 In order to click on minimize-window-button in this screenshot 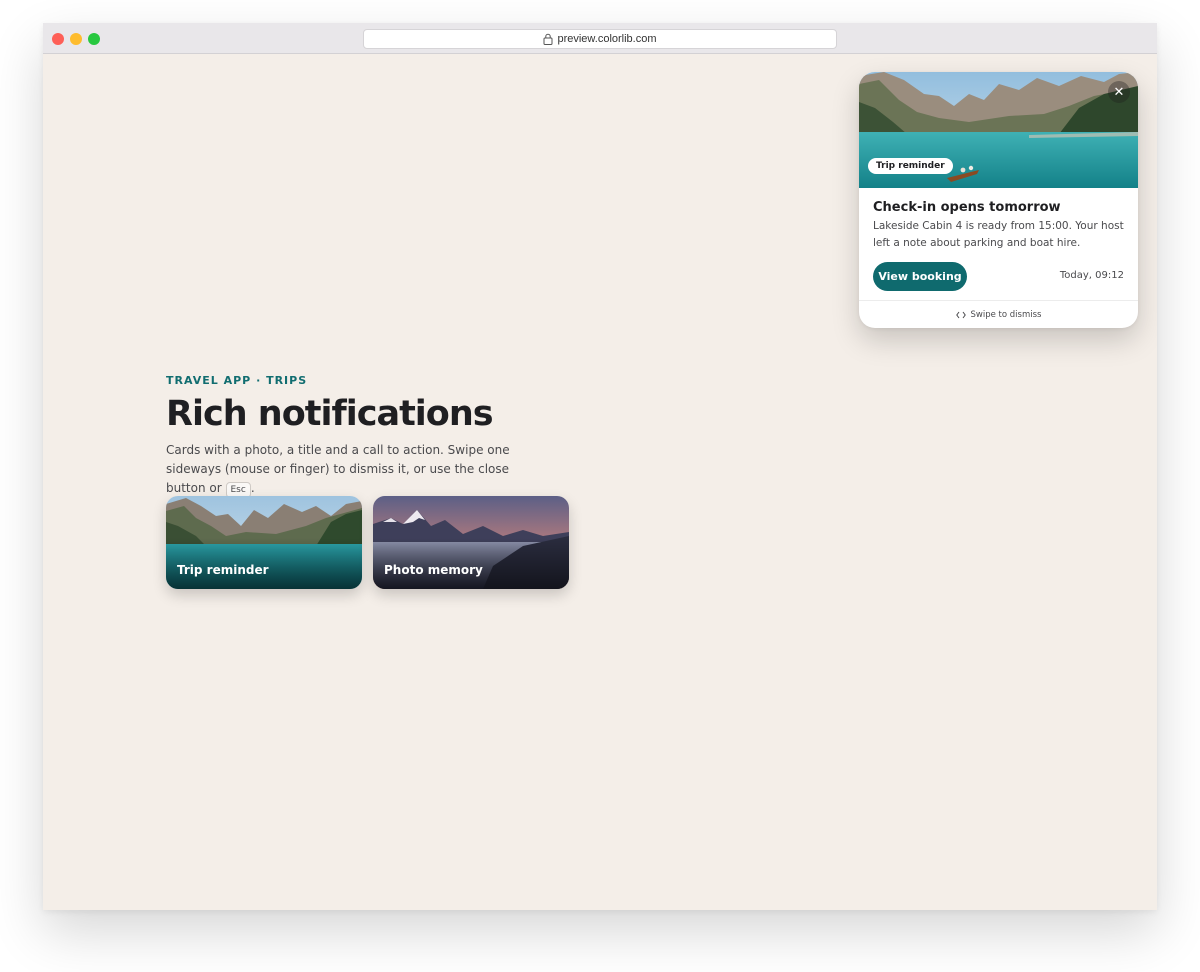, I will do `click(76, 39)`.